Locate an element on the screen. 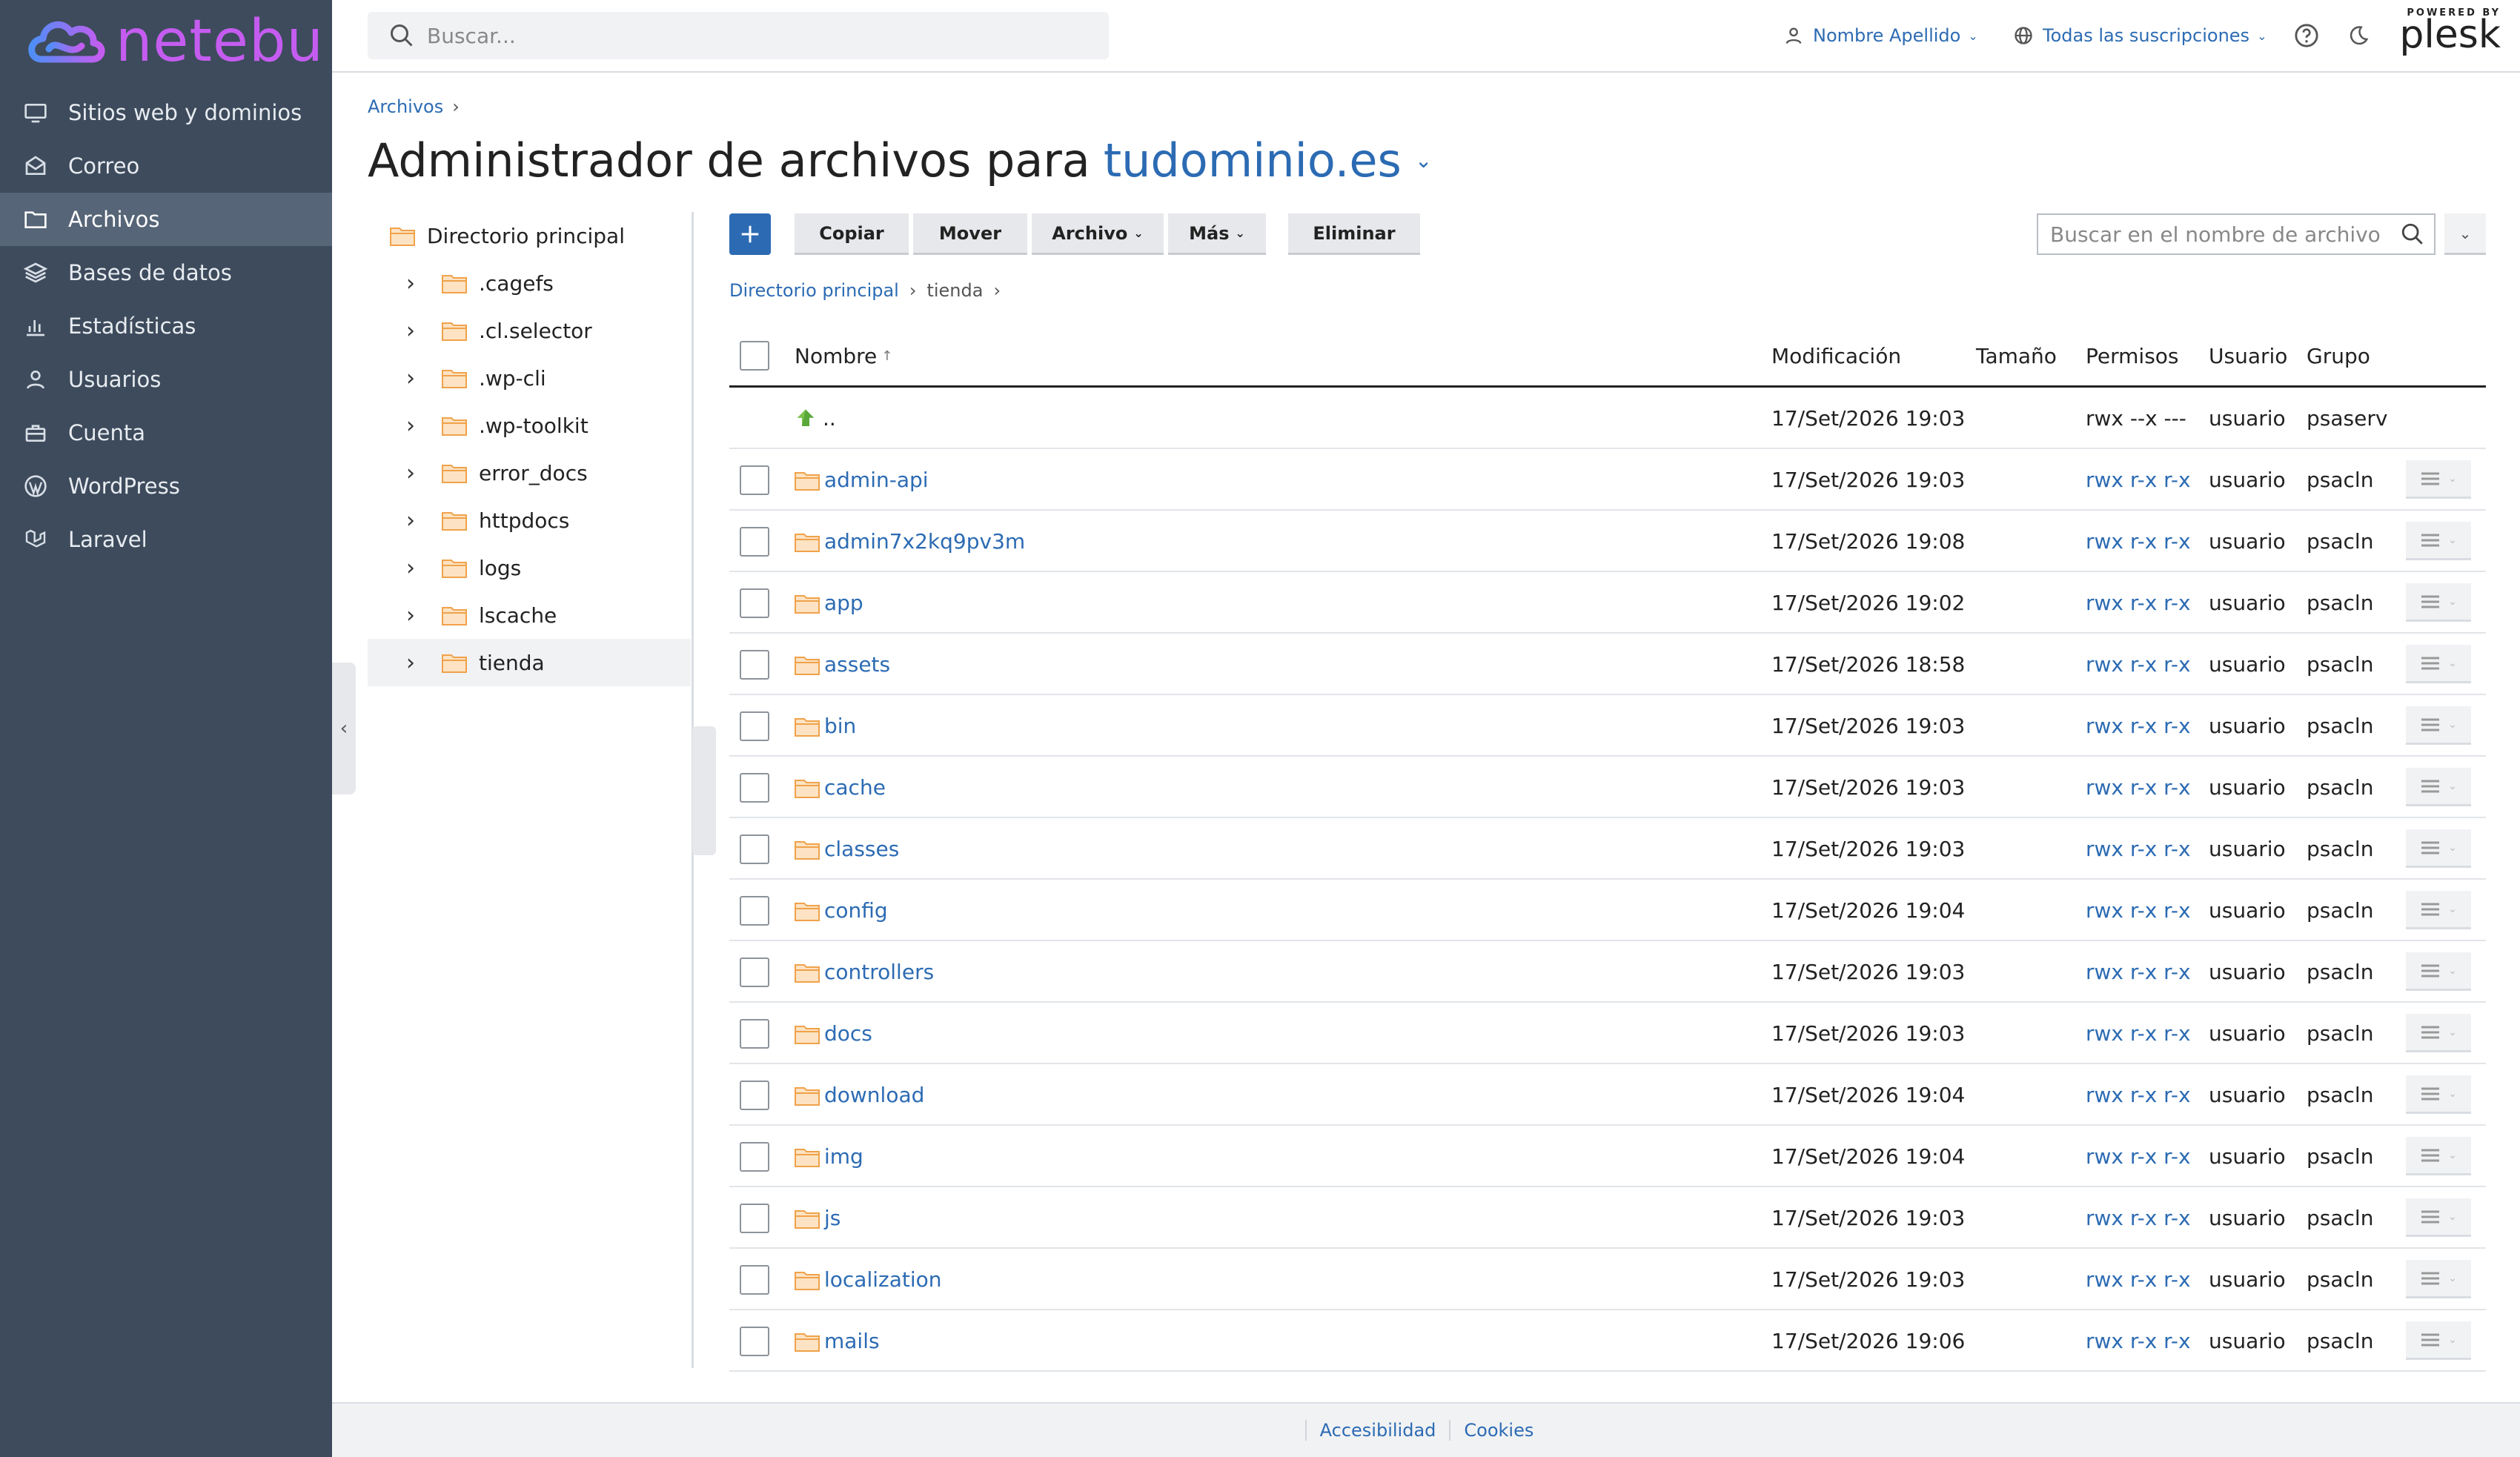 Image resolution: width=2520 pixels, height=1457 pixels. column-user: Usuario is located at coordinates (2248, 355).